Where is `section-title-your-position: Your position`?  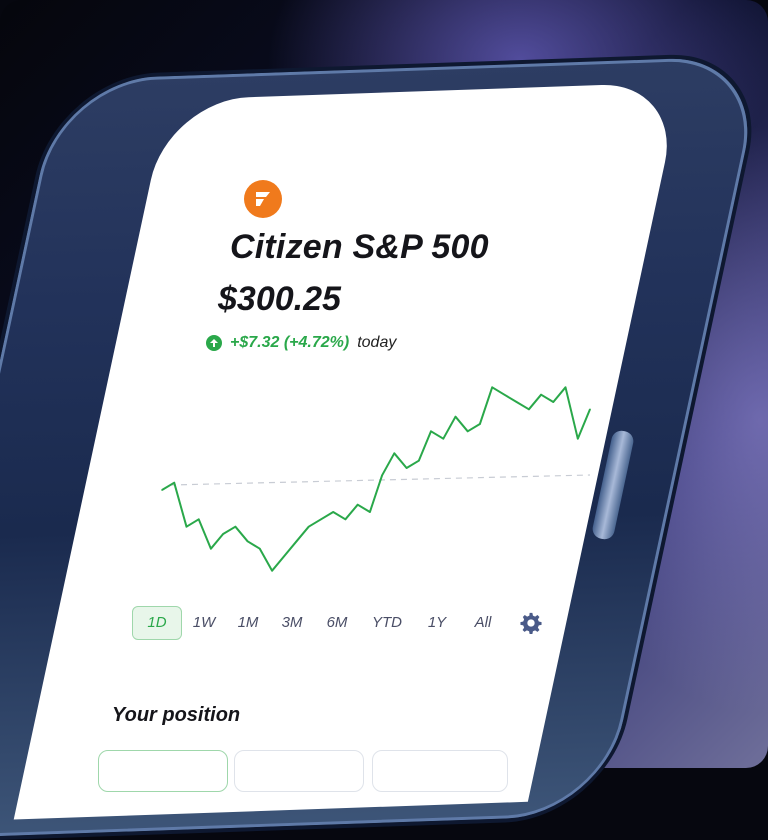
section-title-your-position: Your position is located at coordinates (176, 715).